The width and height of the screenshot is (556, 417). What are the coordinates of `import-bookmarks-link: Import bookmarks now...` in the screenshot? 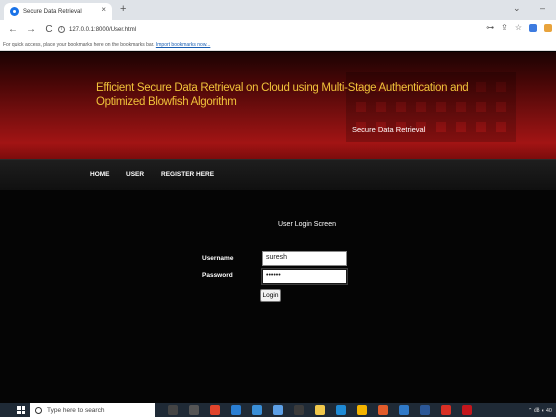 It's located at (183, 45).